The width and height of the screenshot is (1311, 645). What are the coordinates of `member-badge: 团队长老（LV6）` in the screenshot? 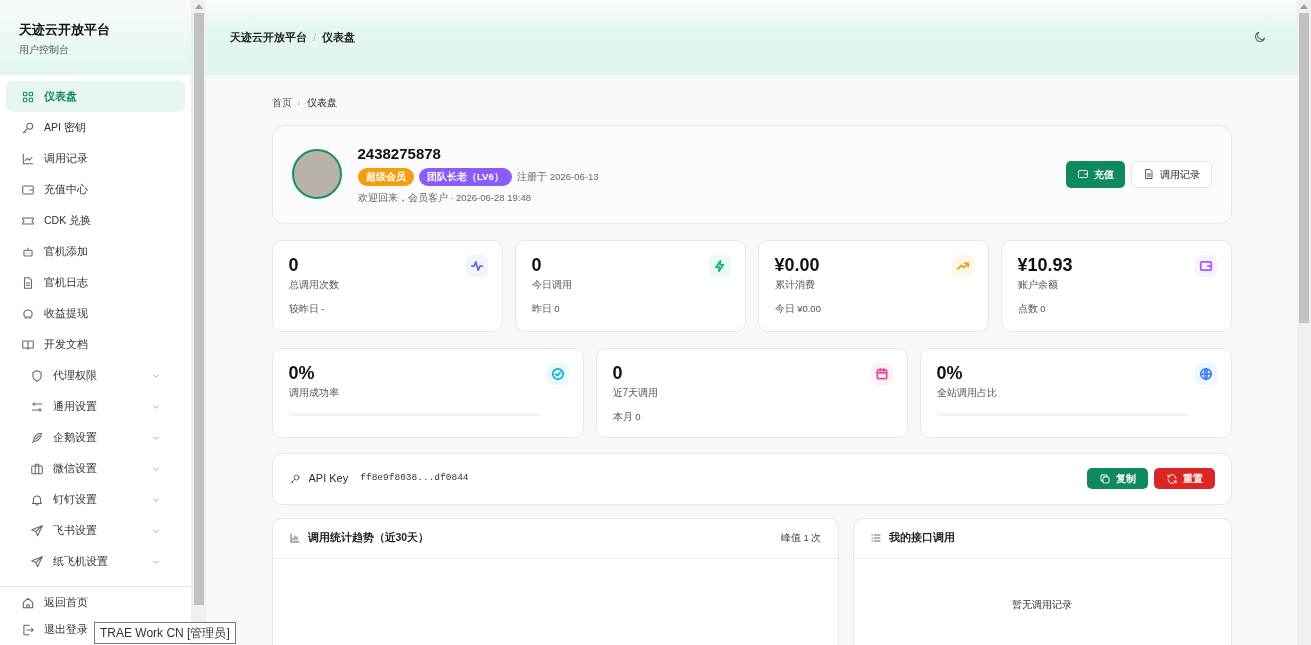 It's located at (465, 177).